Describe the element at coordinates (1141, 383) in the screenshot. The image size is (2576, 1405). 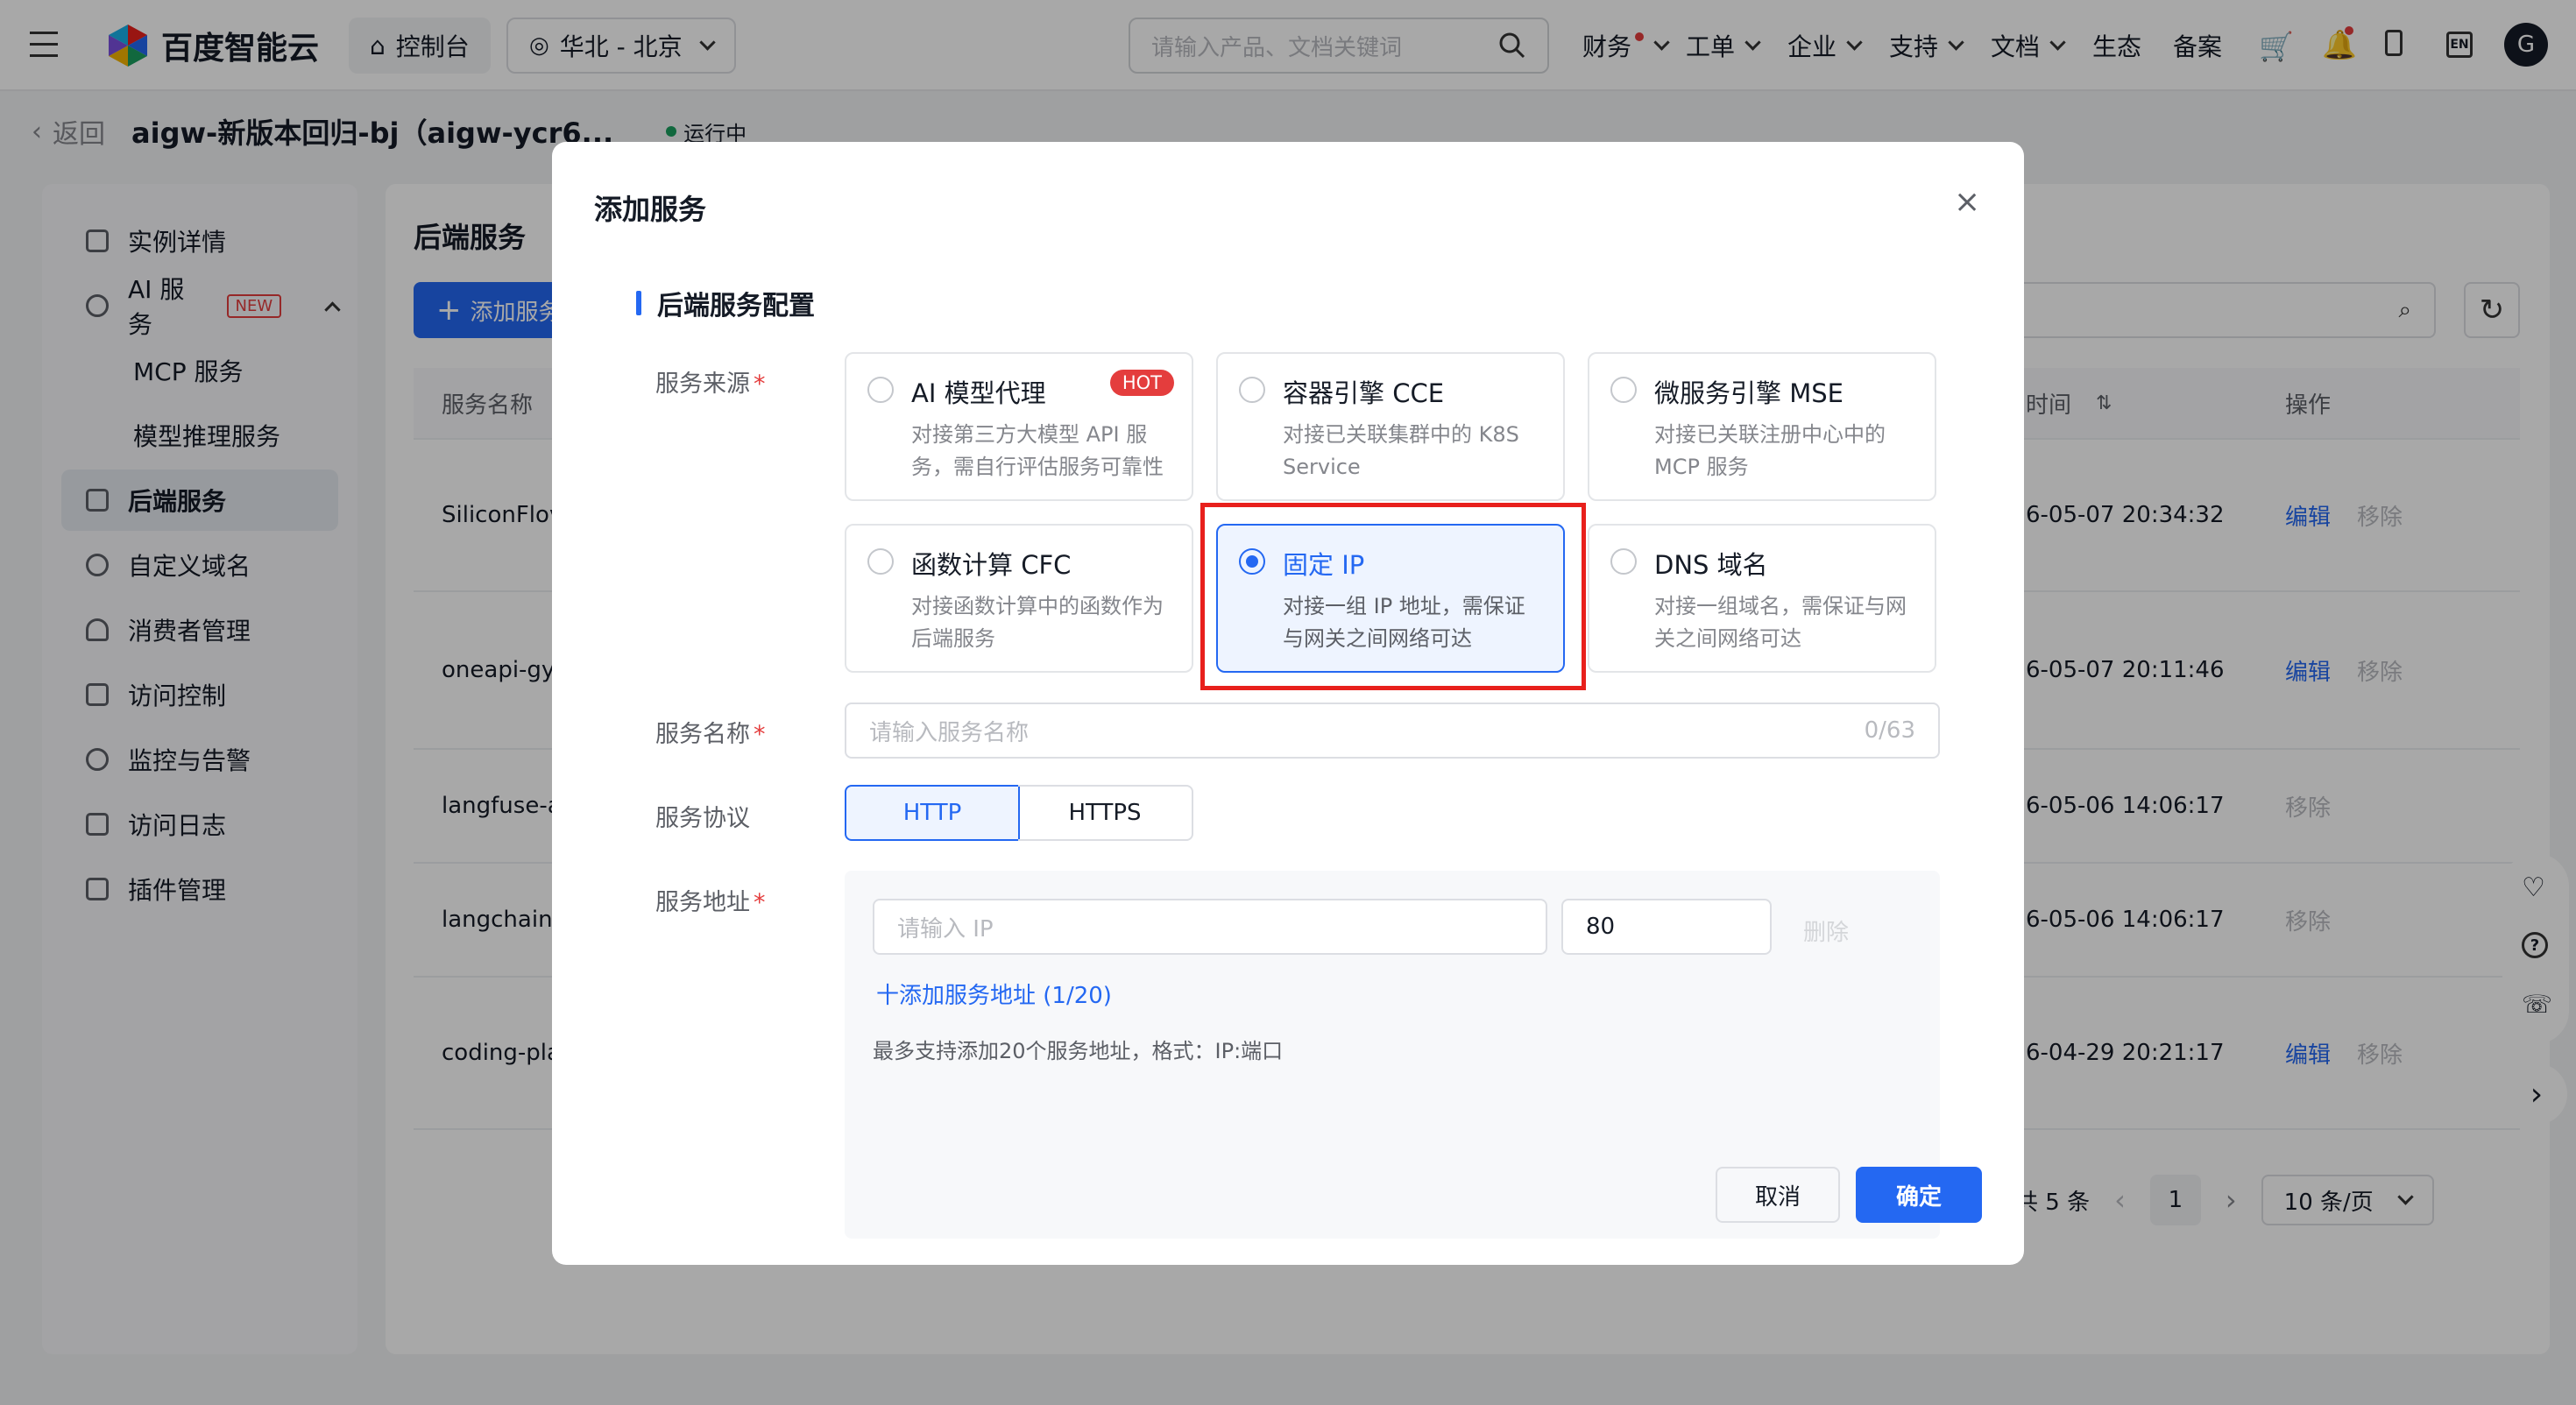
I see `hot-badge: HOT` at that location.